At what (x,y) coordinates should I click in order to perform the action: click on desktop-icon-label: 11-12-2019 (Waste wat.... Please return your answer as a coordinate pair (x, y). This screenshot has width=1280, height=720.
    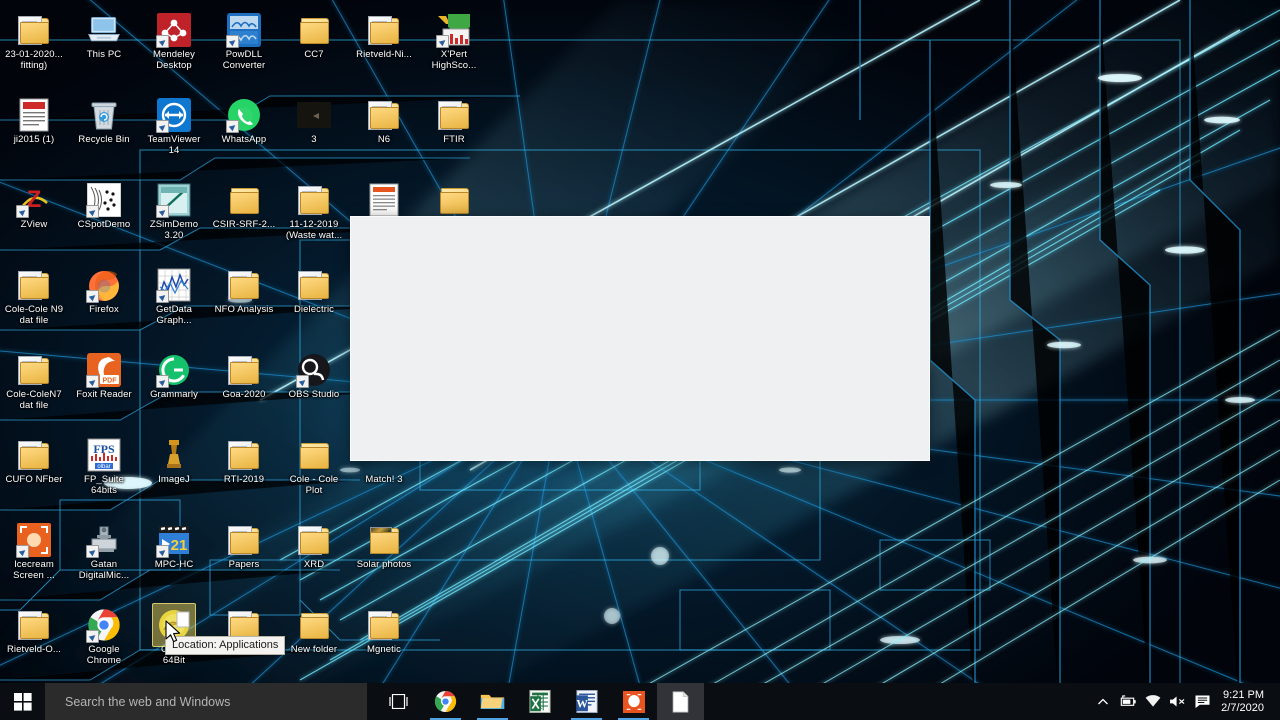
    Looking at the image, I should click on (314, 230).